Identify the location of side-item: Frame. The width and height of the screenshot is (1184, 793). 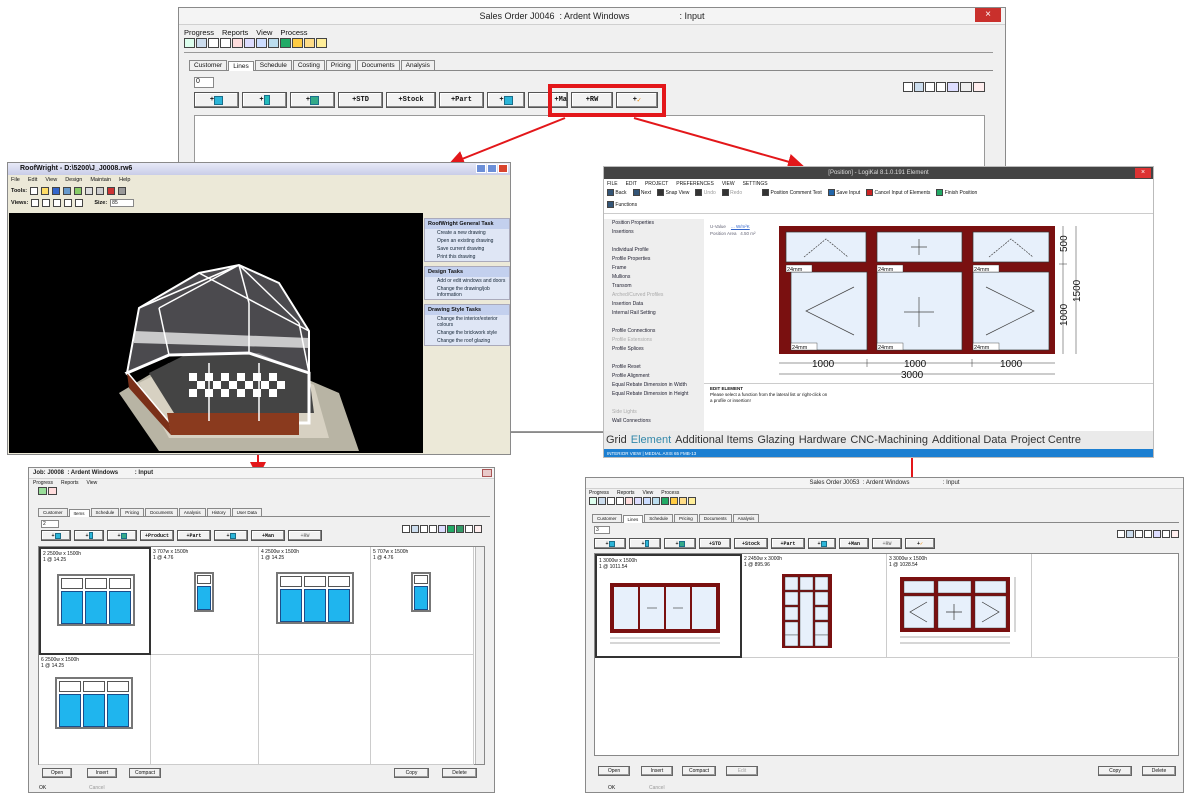
(658, 268).